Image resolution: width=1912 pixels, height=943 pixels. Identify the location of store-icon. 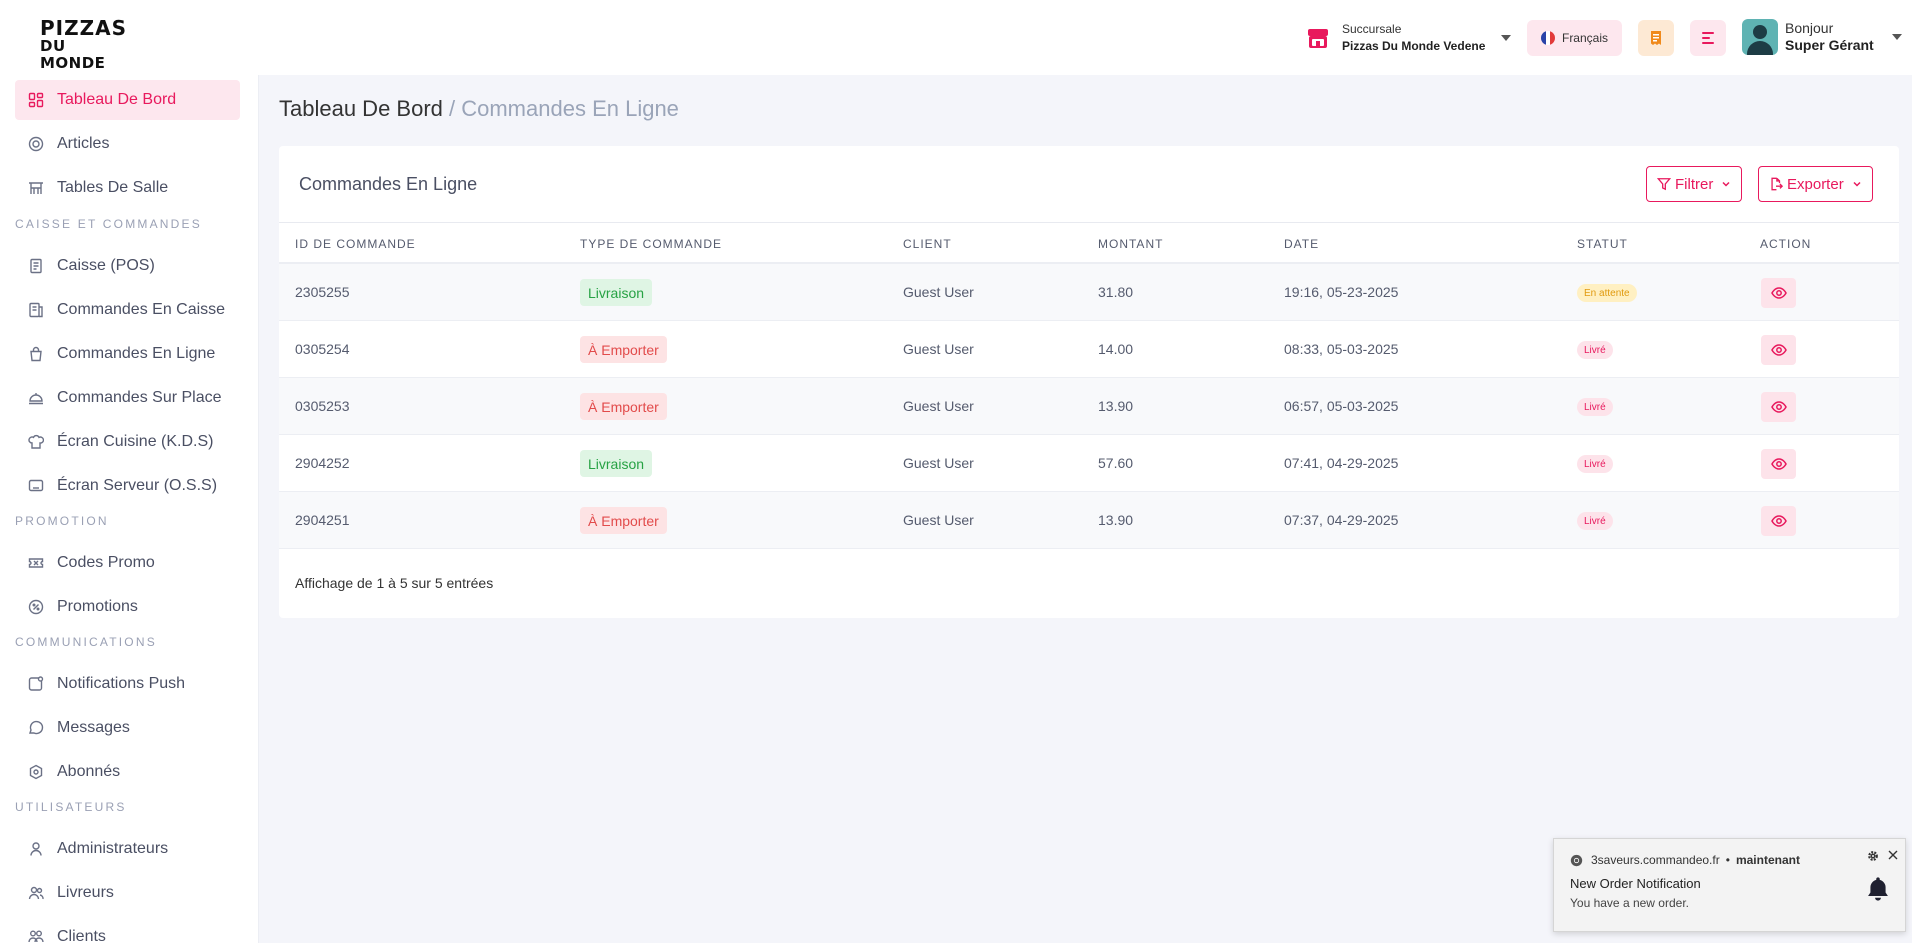
(1318, 38).